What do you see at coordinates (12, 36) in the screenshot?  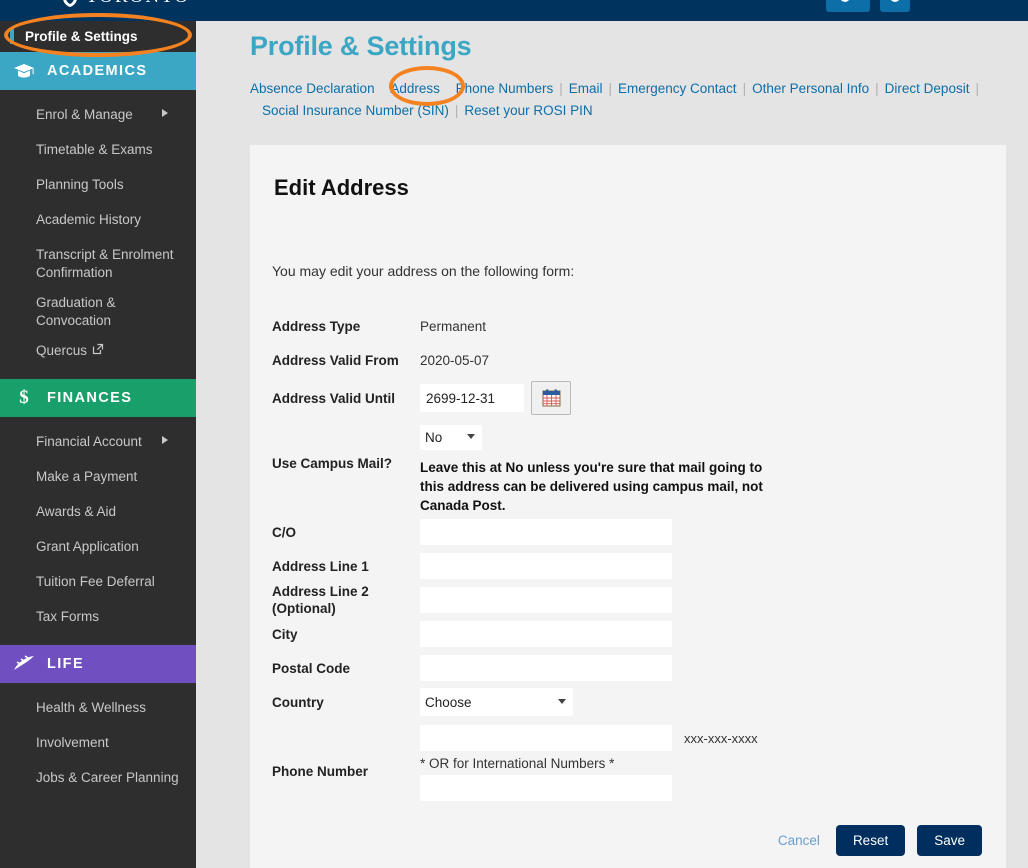 I see `active-indicator` at bounding box center [12, 36].